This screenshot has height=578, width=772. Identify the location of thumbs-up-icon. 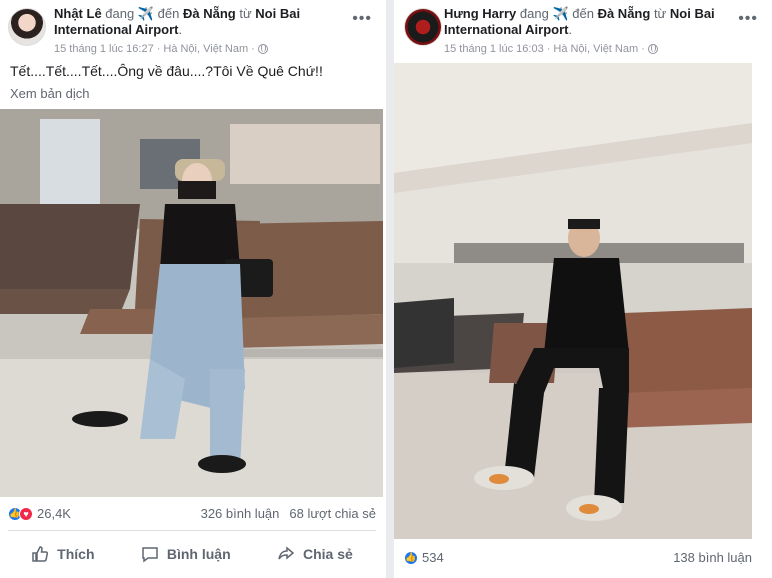
(40, 554).